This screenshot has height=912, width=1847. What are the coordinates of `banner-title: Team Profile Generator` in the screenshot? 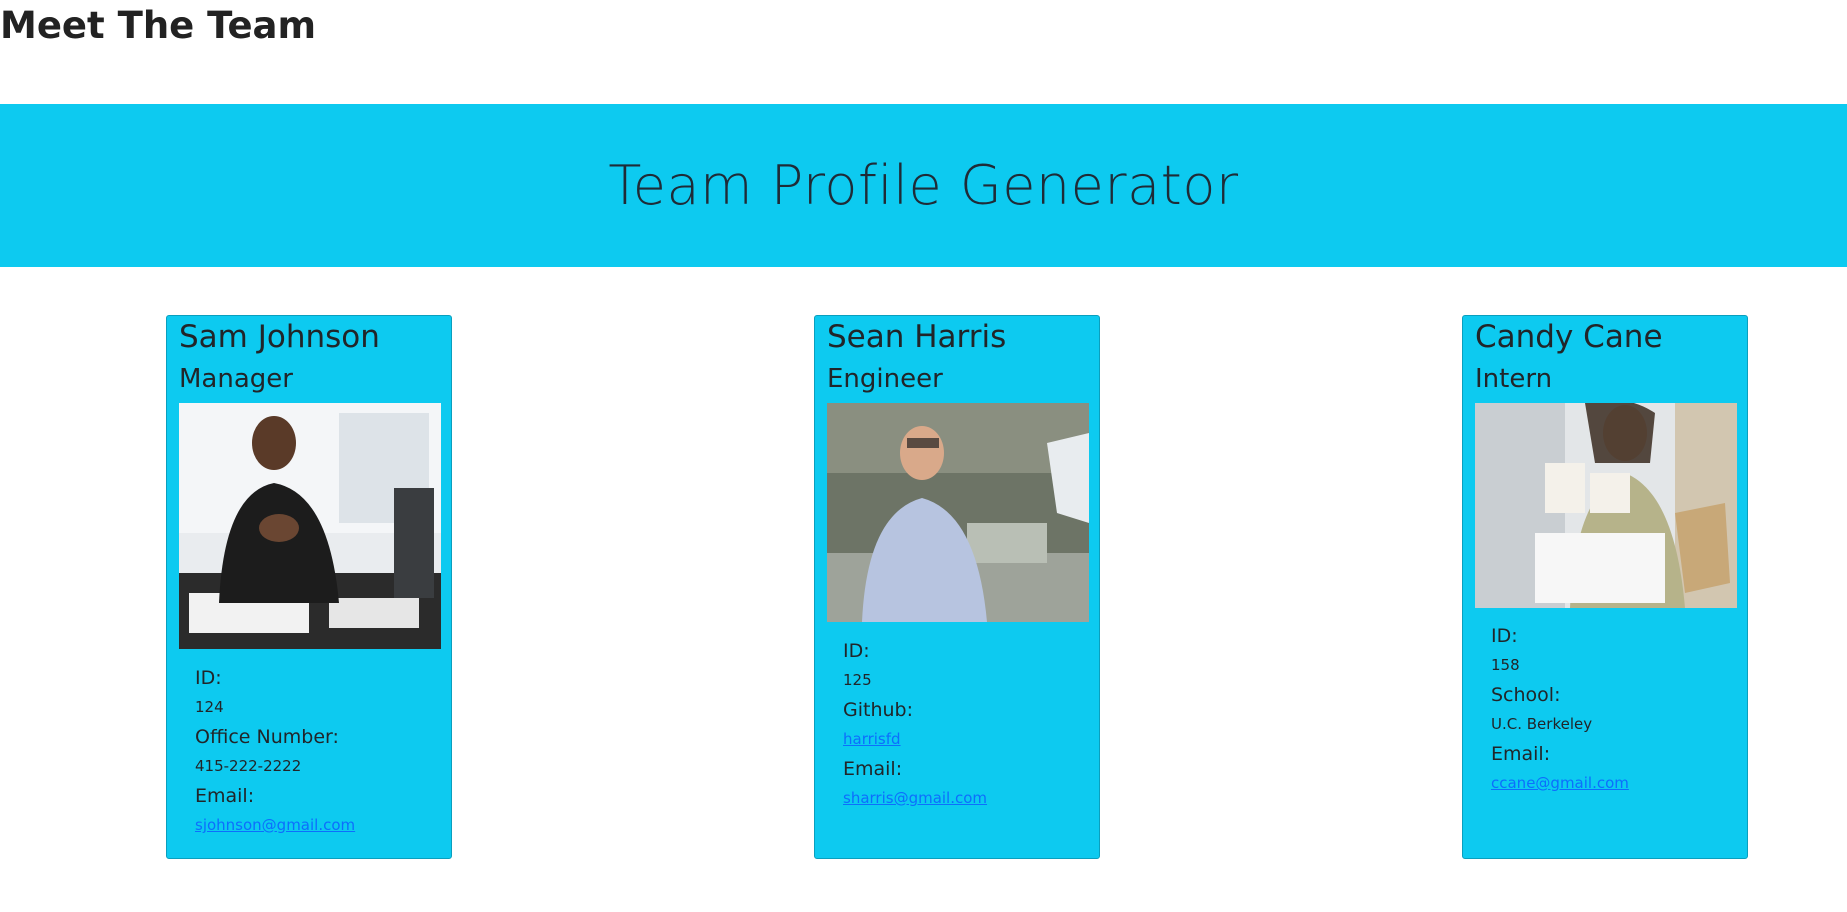 It's located at (923, 185).